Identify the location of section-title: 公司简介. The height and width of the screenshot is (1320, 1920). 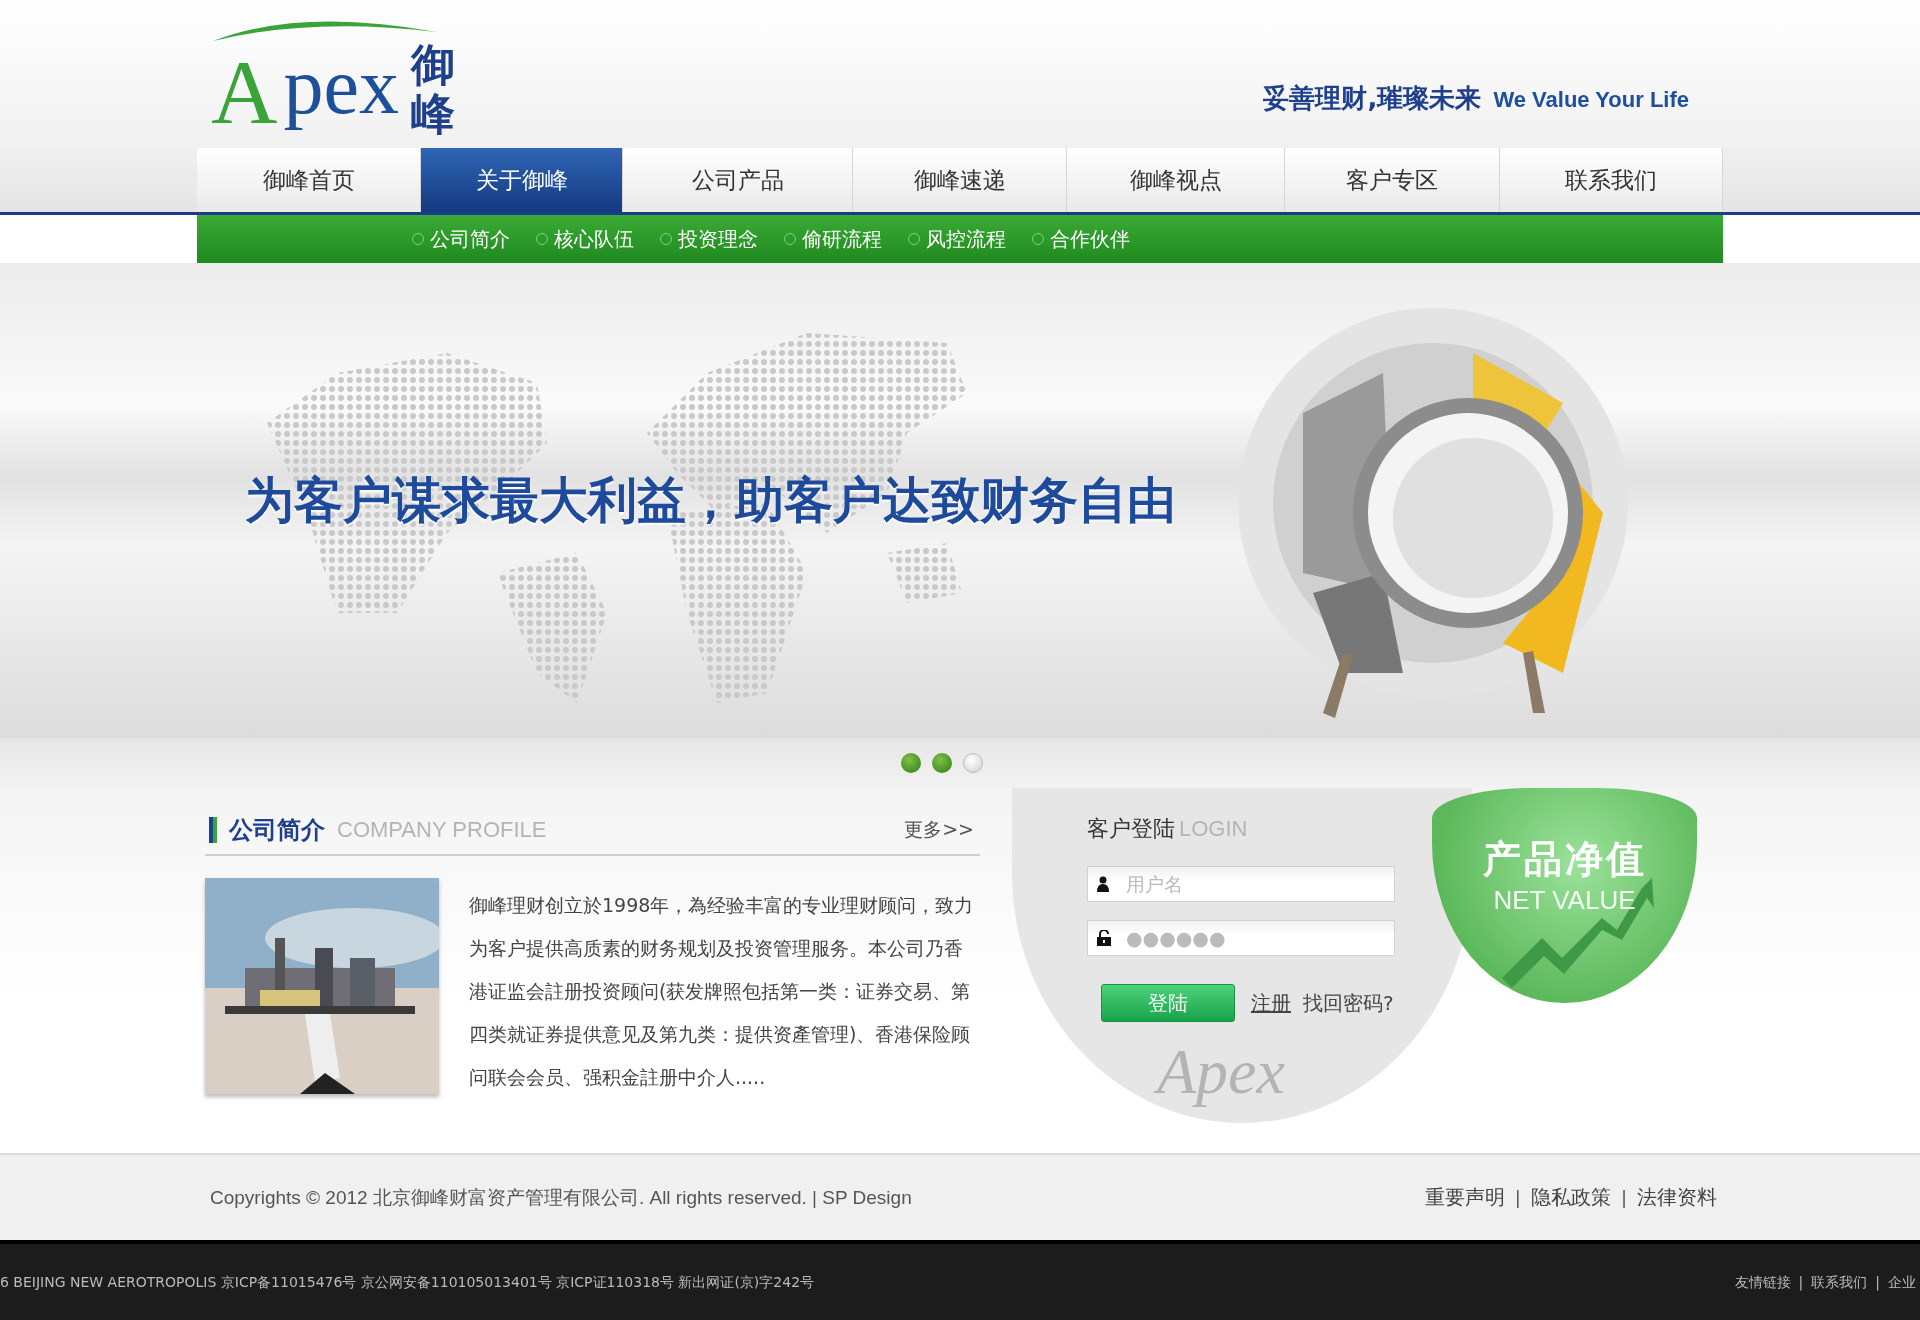
(277, 830).